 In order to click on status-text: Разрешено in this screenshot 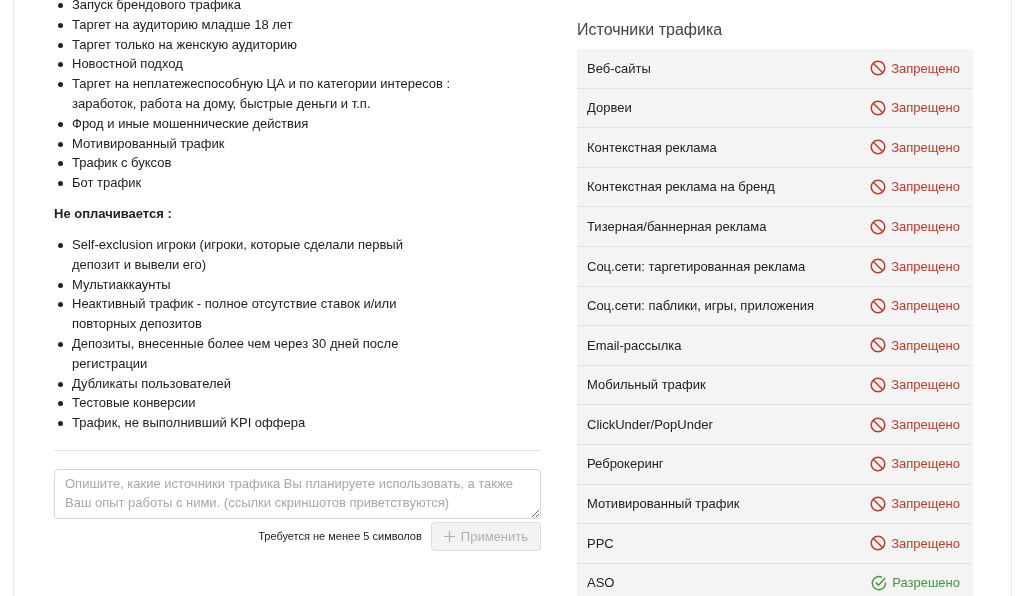, I will do `click(926, 583)`.